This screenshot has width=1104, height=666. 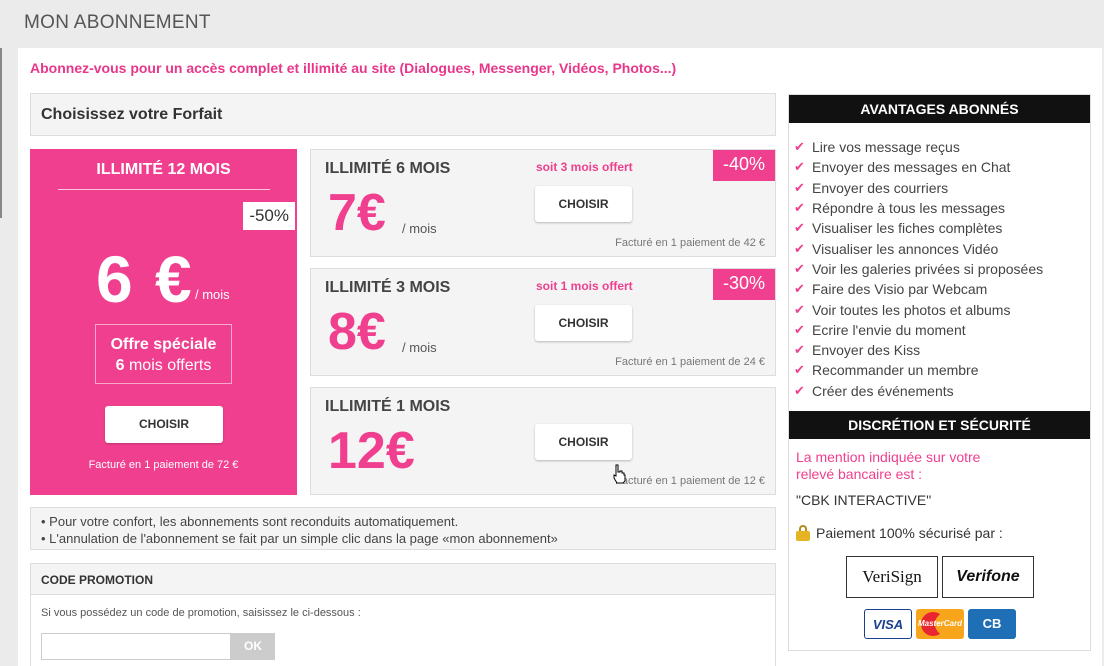 I want to click on divider, so click(x=164, y=189).